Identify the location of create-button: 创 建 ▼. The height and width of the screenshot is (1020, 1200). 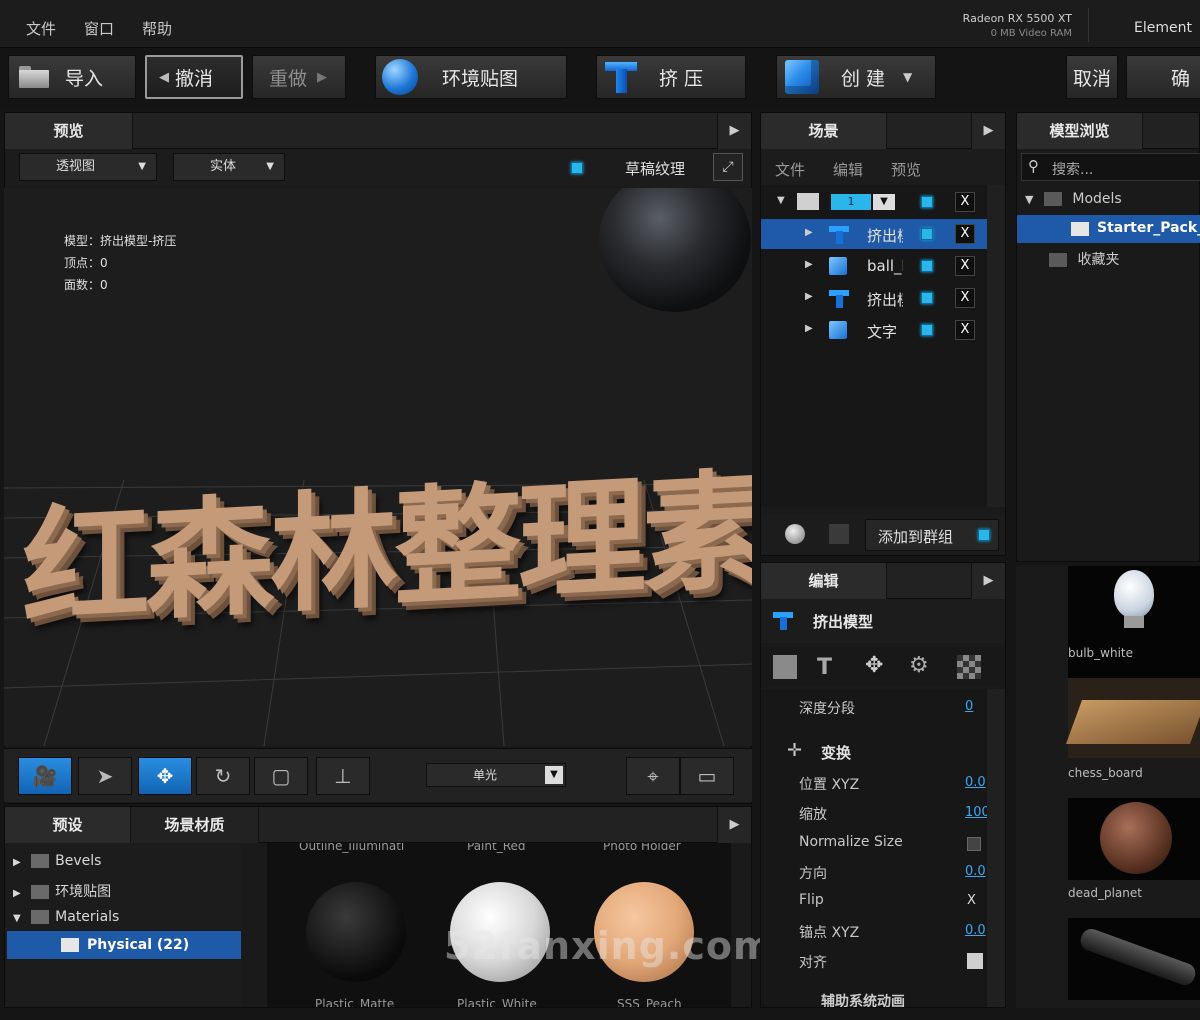
(856, 77).